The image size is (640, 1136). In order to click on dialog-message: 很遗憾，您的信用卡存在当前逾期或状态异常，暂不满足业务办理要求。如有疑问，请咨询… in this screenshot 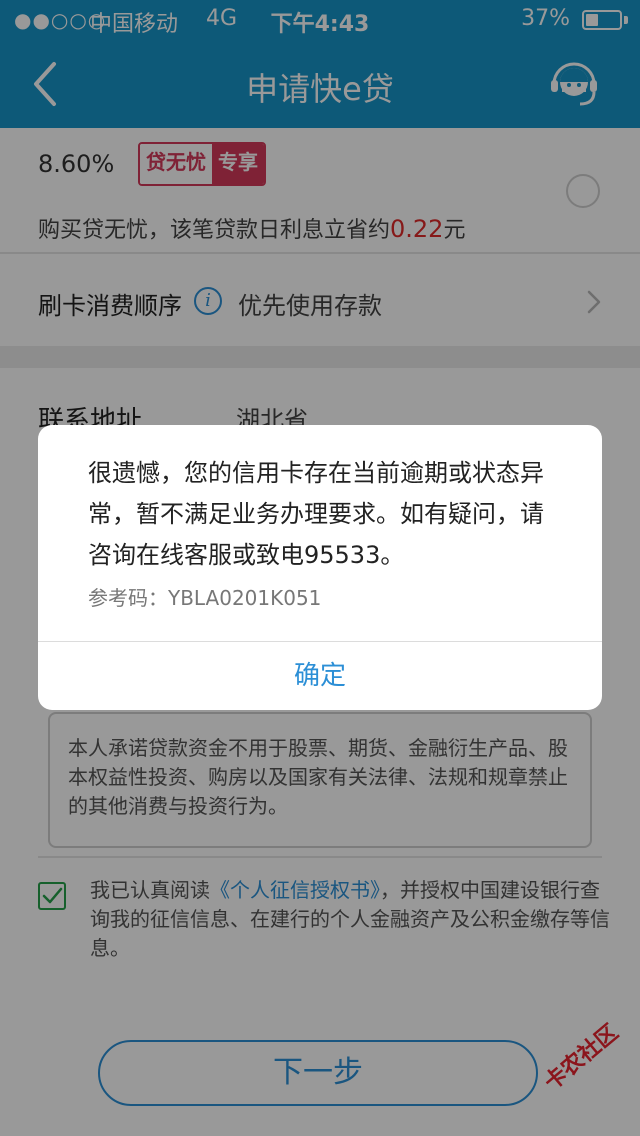, I will do `click(316, 514)`.